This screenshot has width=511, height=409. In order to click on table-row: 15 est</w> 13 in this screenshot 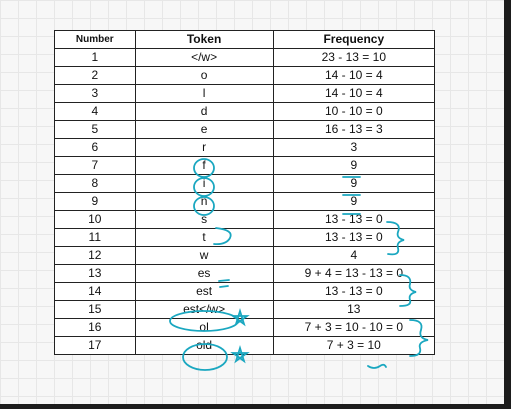, I will do `click(245, 309)`.